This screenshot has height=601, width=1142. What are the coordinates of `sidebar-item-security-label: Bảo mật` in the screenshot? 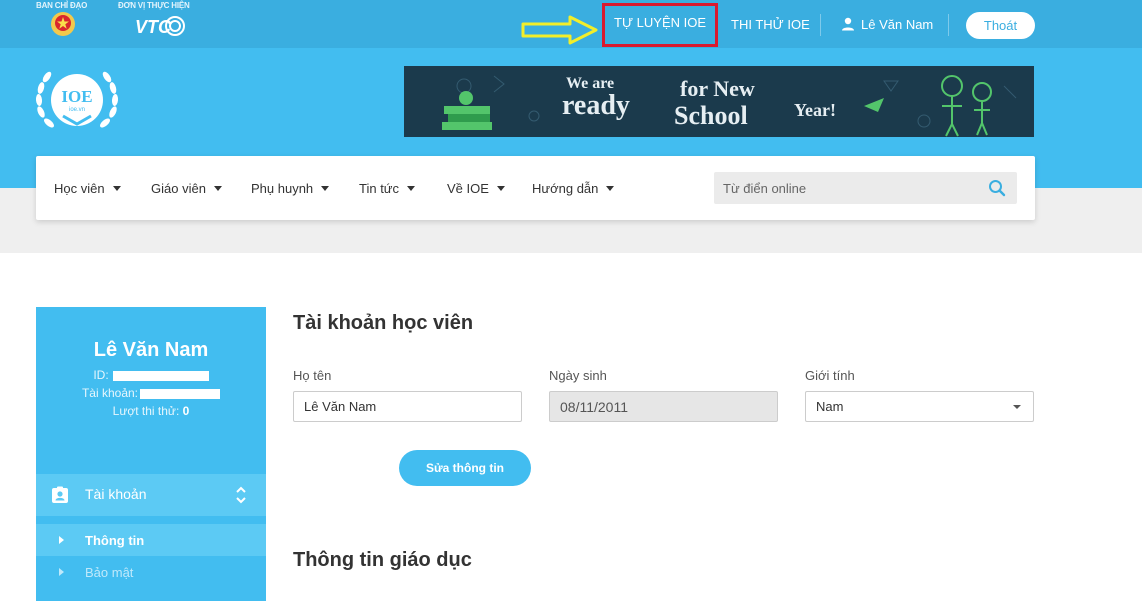 It's located at (109, 572).